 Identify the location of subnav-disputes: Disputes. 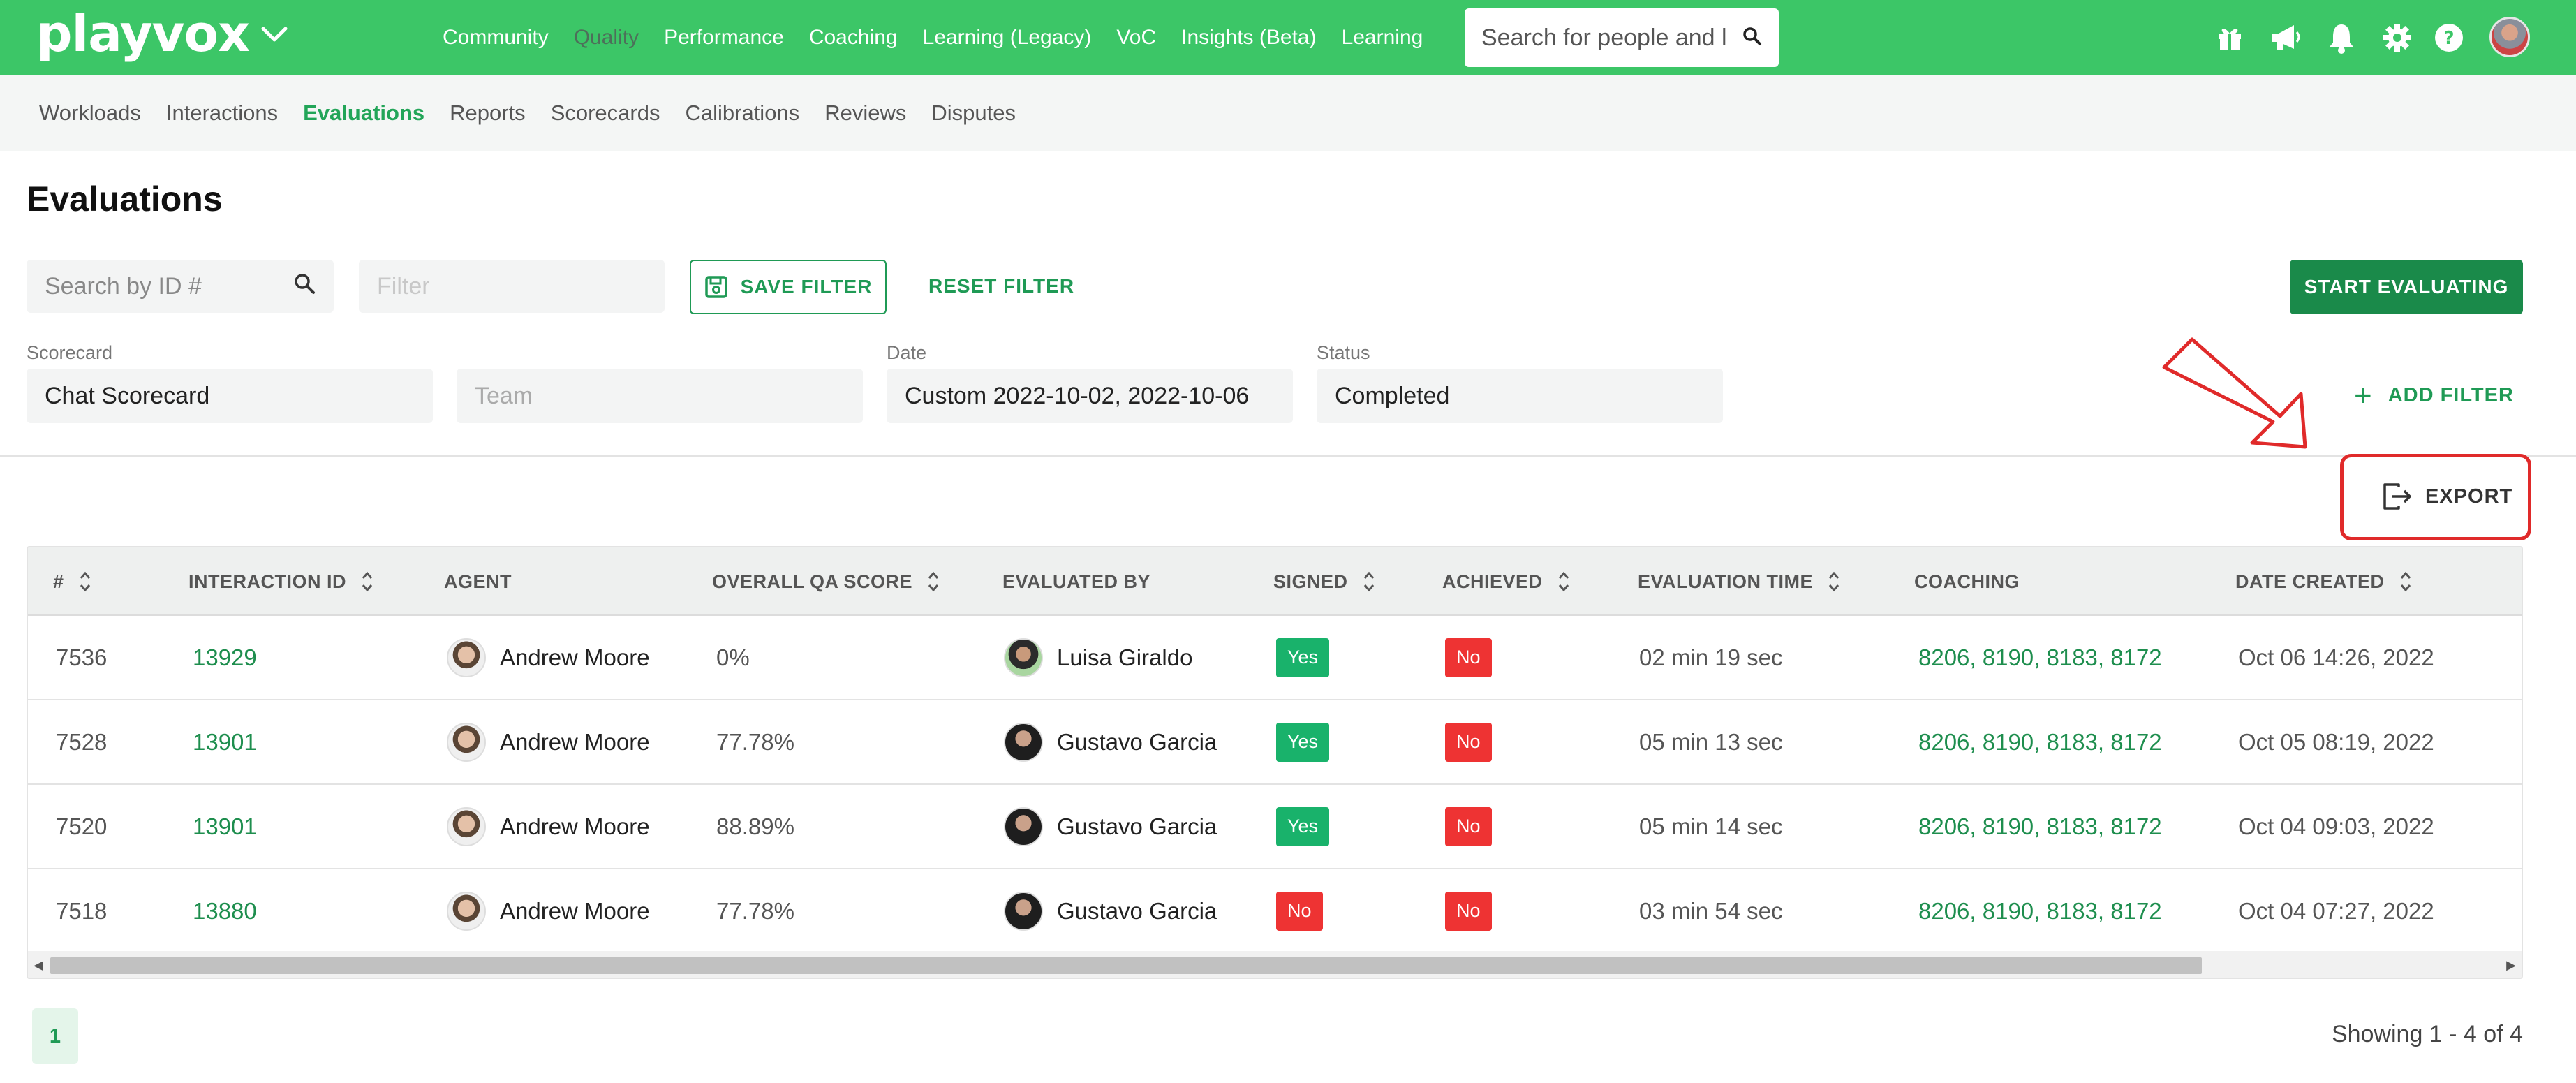
(973, 114).